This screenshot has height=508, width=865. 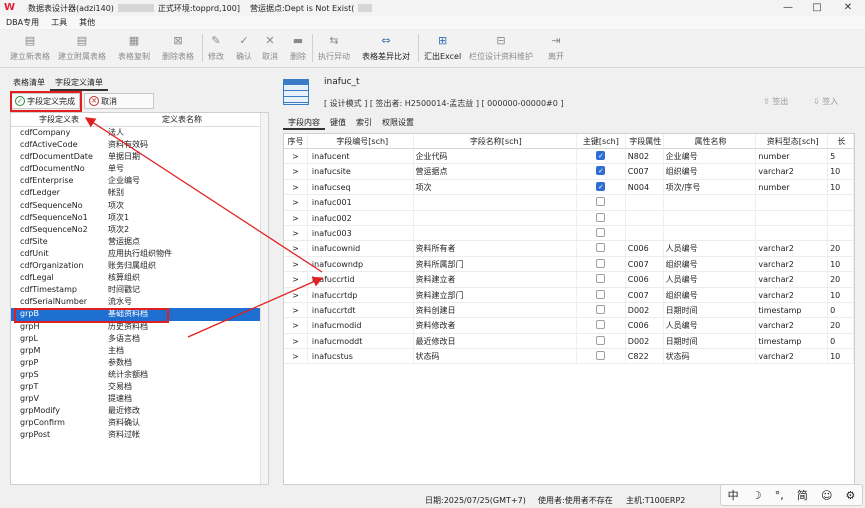 What do you see at coordinates (779, 495) in the screenshot?
I see `punctuation-icon: °,` at bounding box center [779, 495].